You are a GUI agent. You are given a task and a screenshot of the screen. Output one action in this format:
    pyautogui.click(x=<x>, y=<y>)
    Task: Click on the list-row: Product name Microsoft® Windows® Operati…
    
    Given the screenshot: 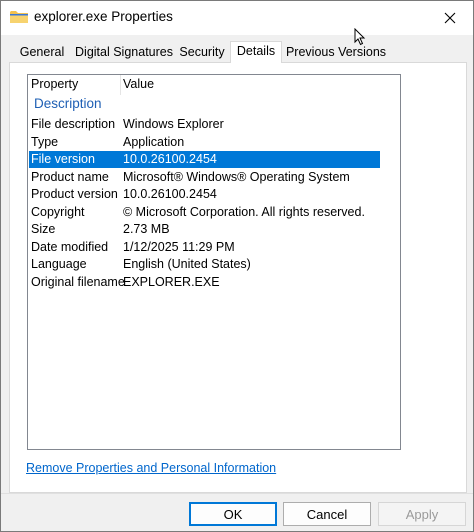 What is the action you would take?
    pyautogui.click(x=204, y=177)
    